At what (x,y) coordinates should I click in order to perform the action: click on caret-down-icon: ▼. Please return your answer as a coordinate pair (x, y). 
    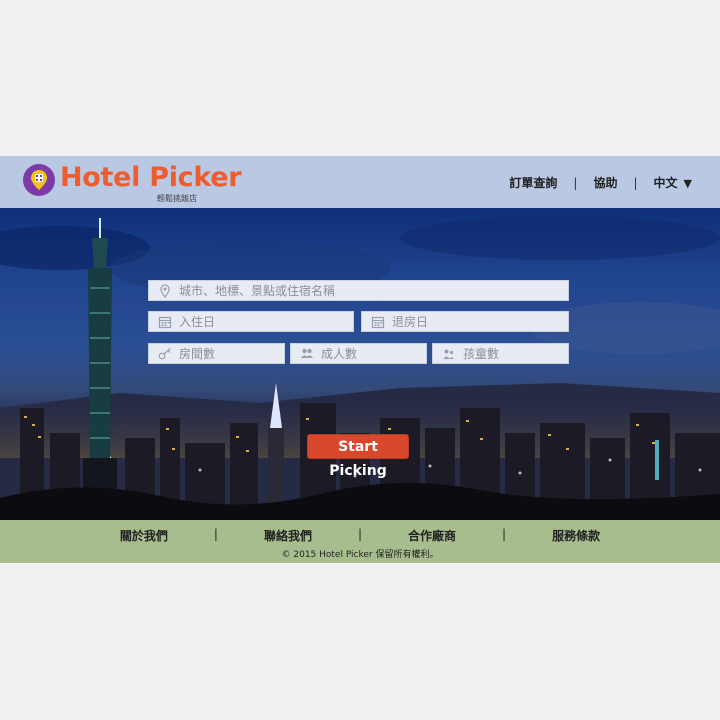
    Looking at the image, I should click on (687, 183).